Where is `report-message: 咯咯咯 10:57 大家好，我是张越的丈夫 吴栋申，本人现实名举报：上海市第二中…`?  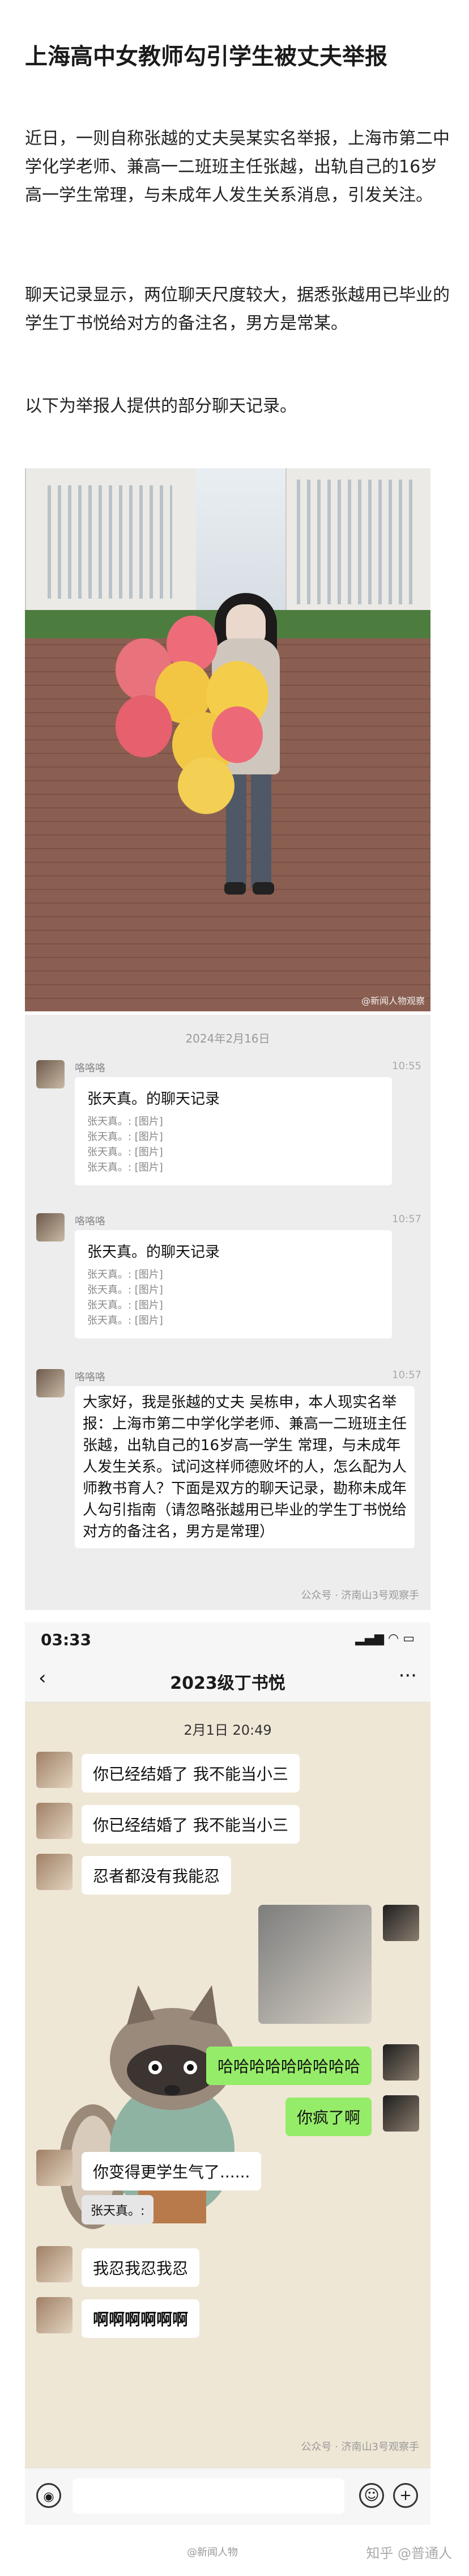
report-message: 咯咯咯 10:57 大家好，我是张越的丈夫 吴栋申，本人现实名举报：上海市第二中… is located at coordinates (228, 1482).